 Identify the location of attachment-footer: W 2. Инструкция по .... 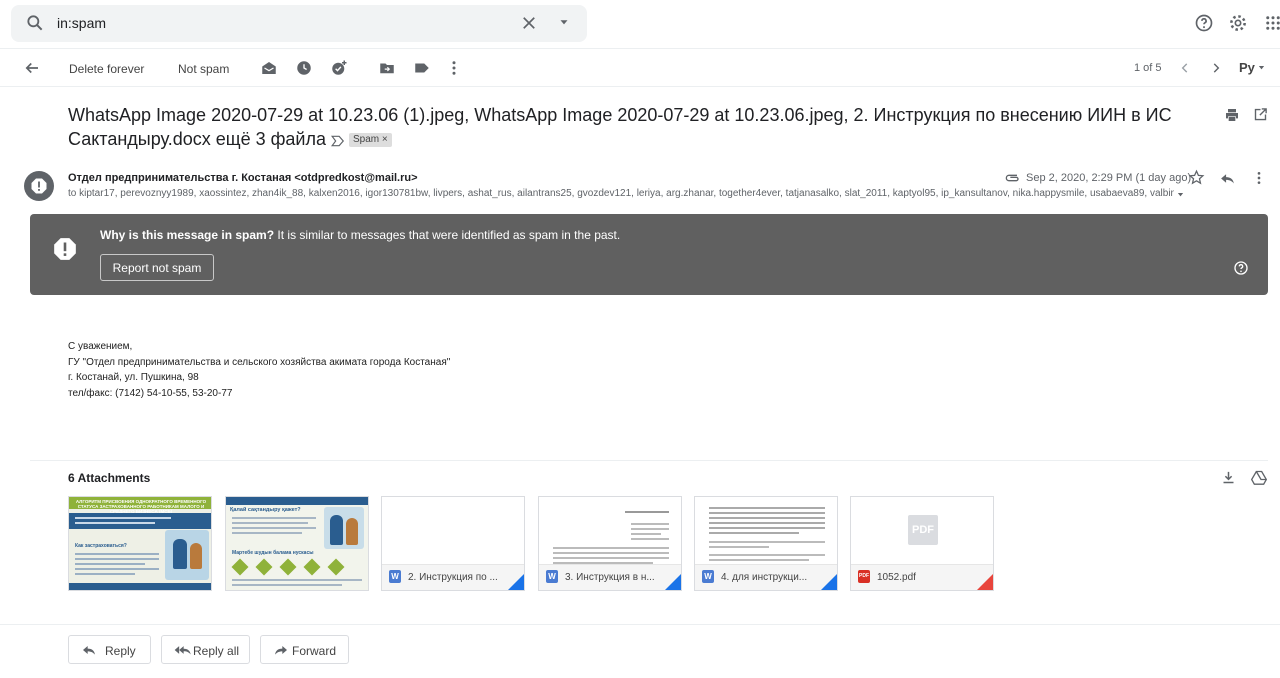
(453, 577).